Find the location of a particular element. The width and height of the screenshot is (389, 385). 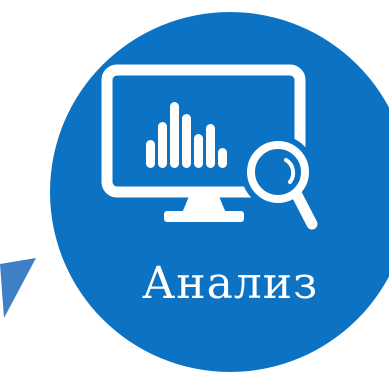

badge-label: Анализ is located at coordinates (230, 283).